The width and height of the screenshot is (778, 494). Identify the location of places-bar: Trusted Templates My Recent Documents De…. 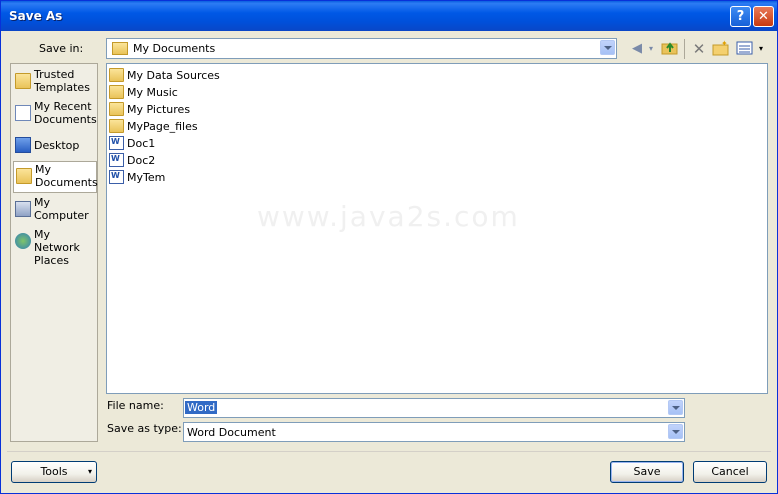
(54, 252).